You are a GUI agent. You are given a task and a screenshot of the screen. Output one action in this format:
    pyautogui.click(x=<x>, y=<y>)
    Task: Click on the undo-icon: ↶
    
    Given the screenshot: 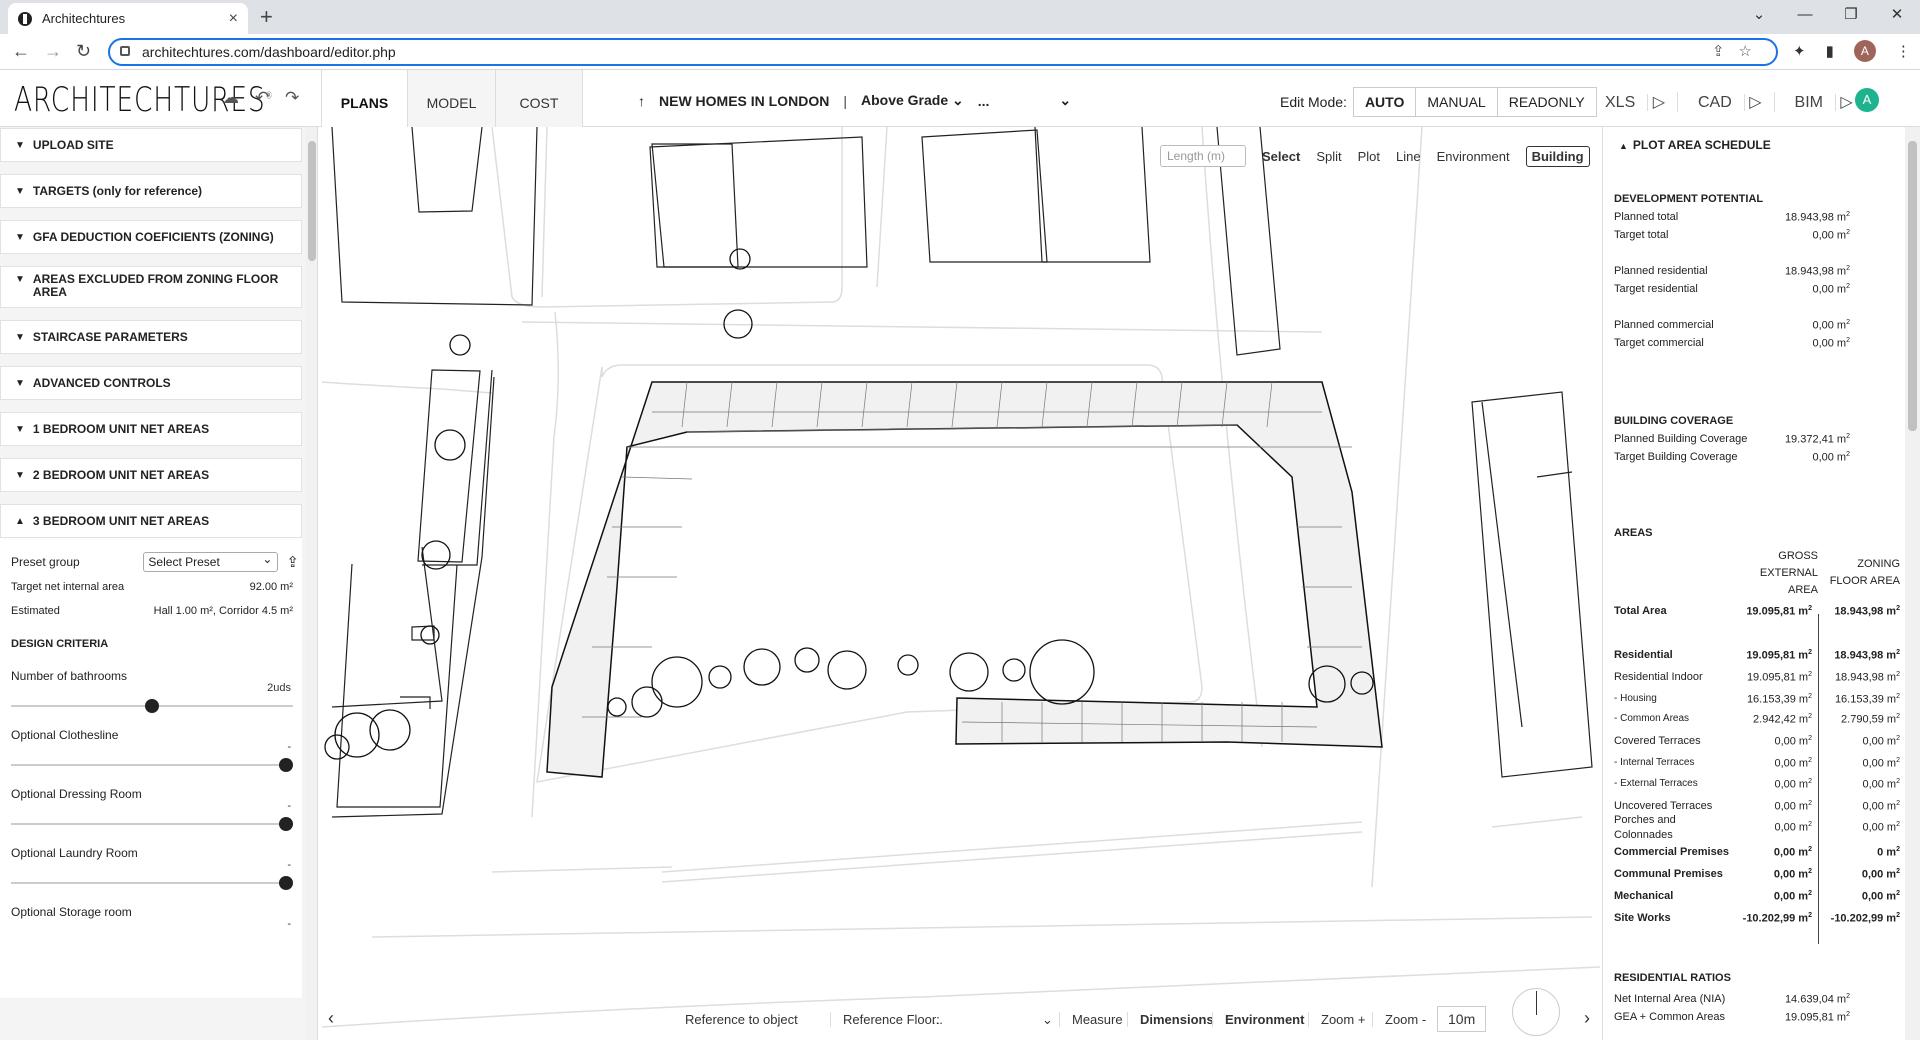 What is the action you would take?
    pyautogui.click(x=262, y=98)
    